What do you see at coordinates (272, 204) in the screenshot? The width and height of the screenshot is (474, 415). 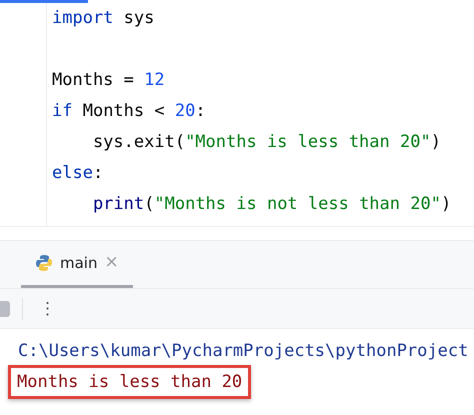 I see `code-line: print("Months is not less than 20")` at bounding box center [272, 204].